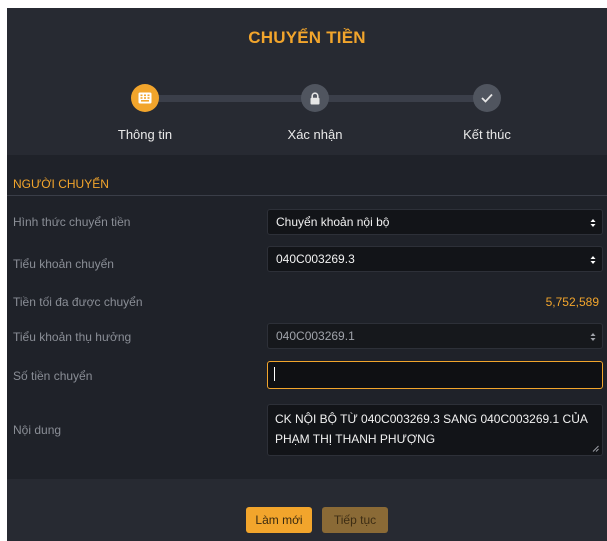  Describe the element at coordinates (315, 336) in the screenshot. I see `beneficiary-account-value: 040C003269.1` at that location.